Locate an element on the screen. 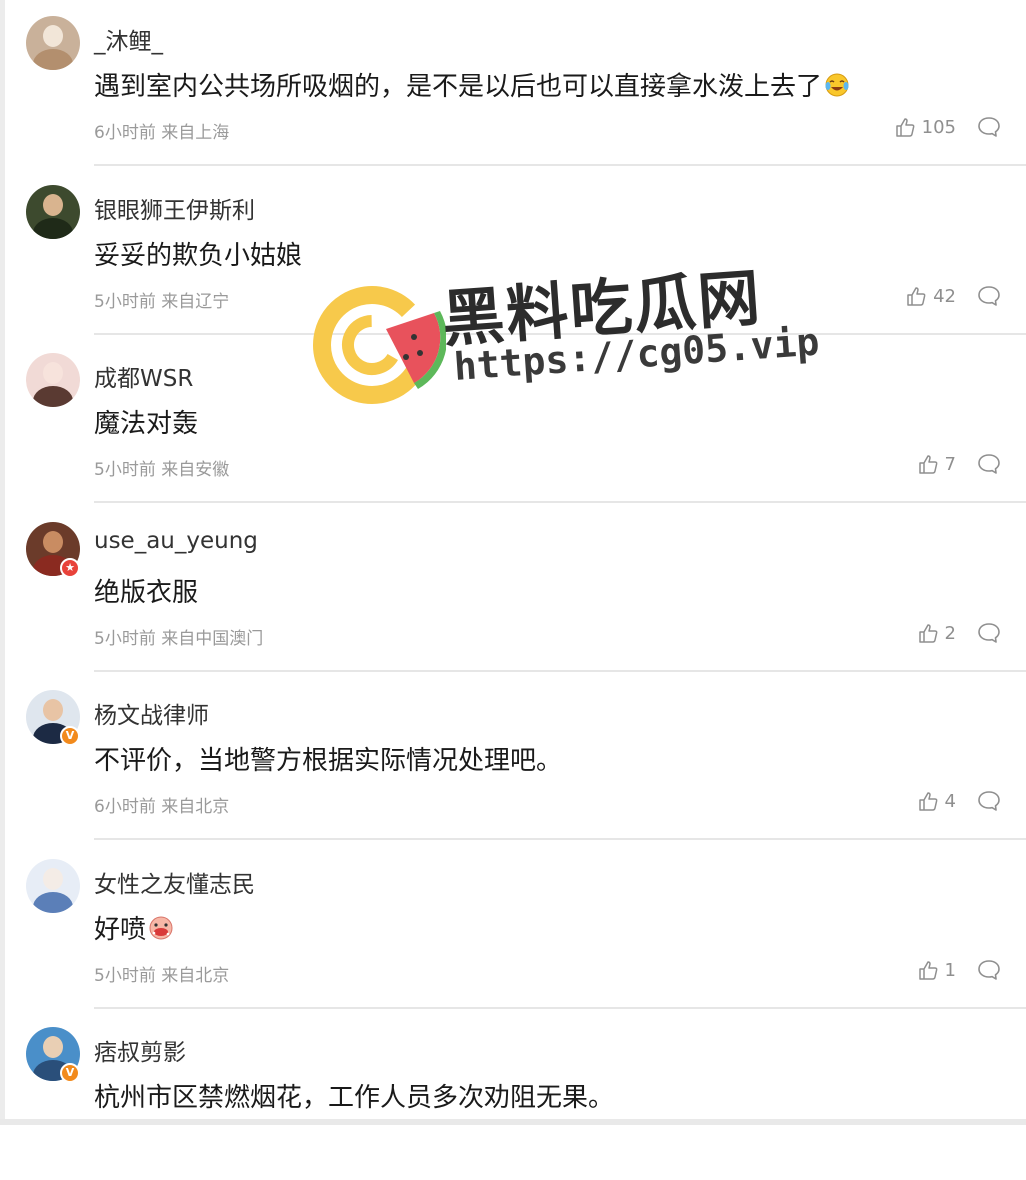 The width and height of the screenshot is (1026, 1180). comment-text: 妥妥的欺负小姑娘 is located at coordinates (198, 253).